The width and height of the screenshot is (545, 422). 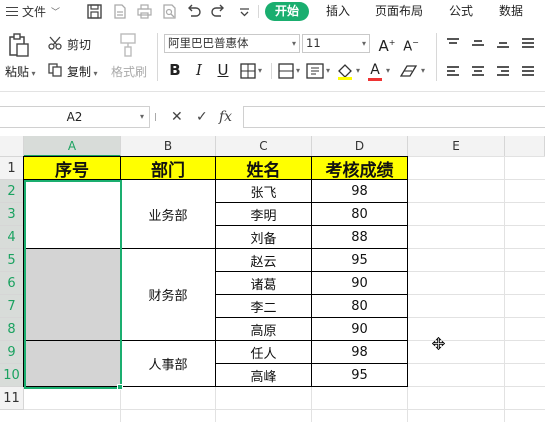 I want to click on format-painter-button: 格式刷, so click(x=129, y=71).